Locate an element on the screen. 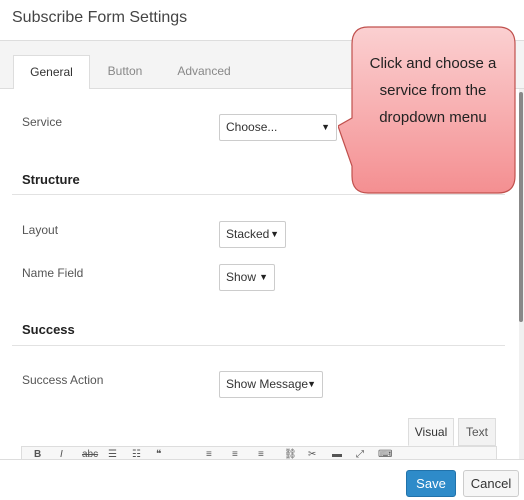 This screenshot has width=524, height=500. dialog-footer: Save Cancel is located at coordinates (262, 479).